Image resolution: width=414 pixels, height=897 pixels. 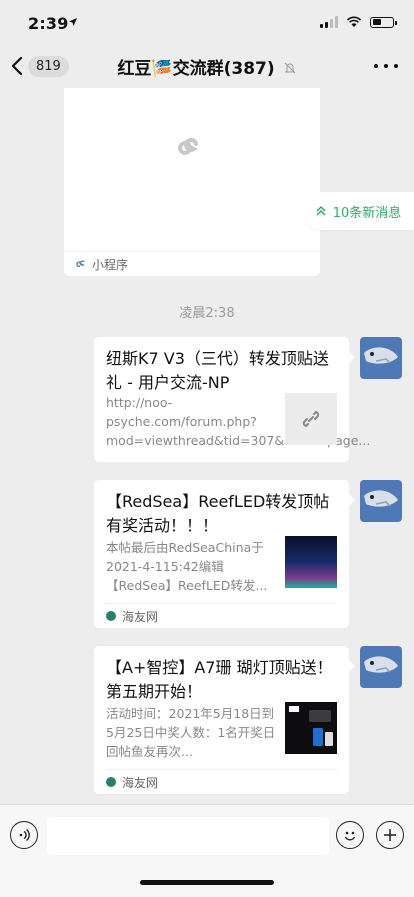 I want to click on voice-button, so click(x=24, y=835).